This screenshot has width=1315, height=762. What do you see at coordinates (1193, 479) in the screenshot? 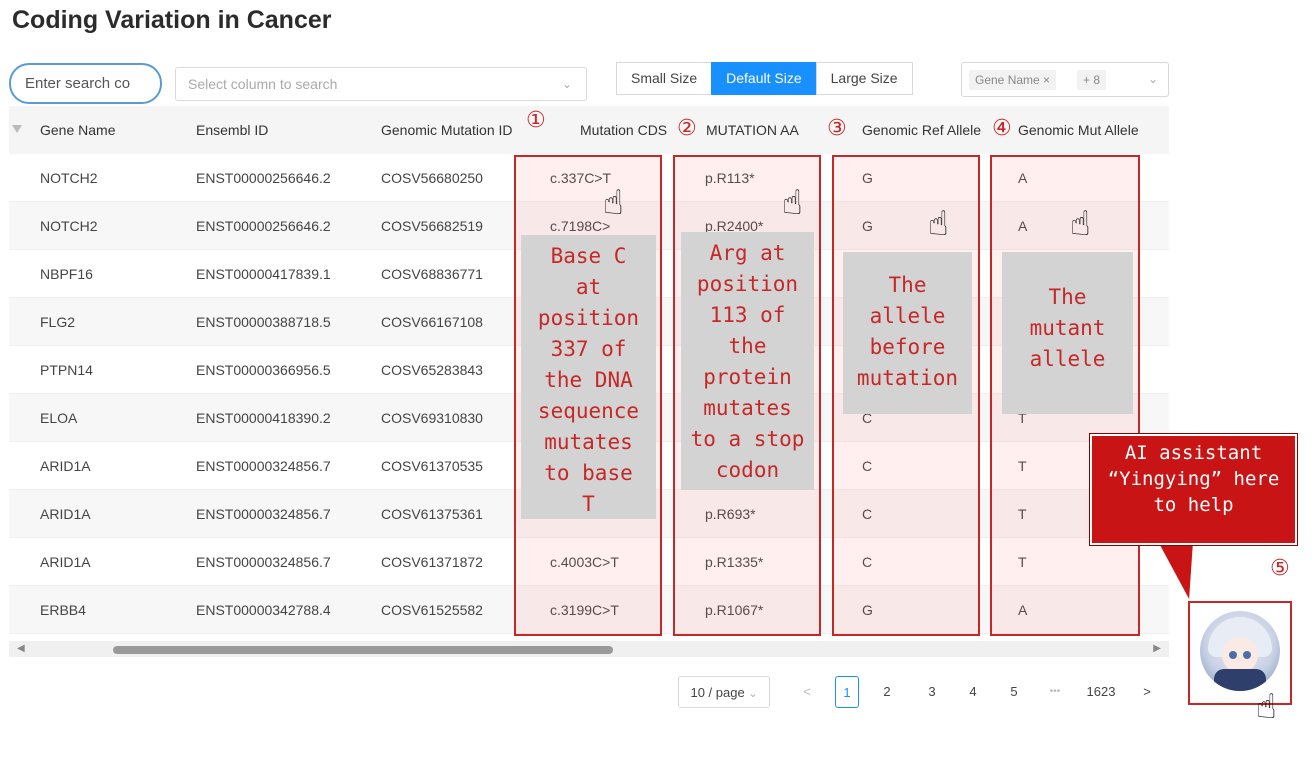
I see `assistant-callout-line: “Yingying” here` at bounding box center [1193, 479].